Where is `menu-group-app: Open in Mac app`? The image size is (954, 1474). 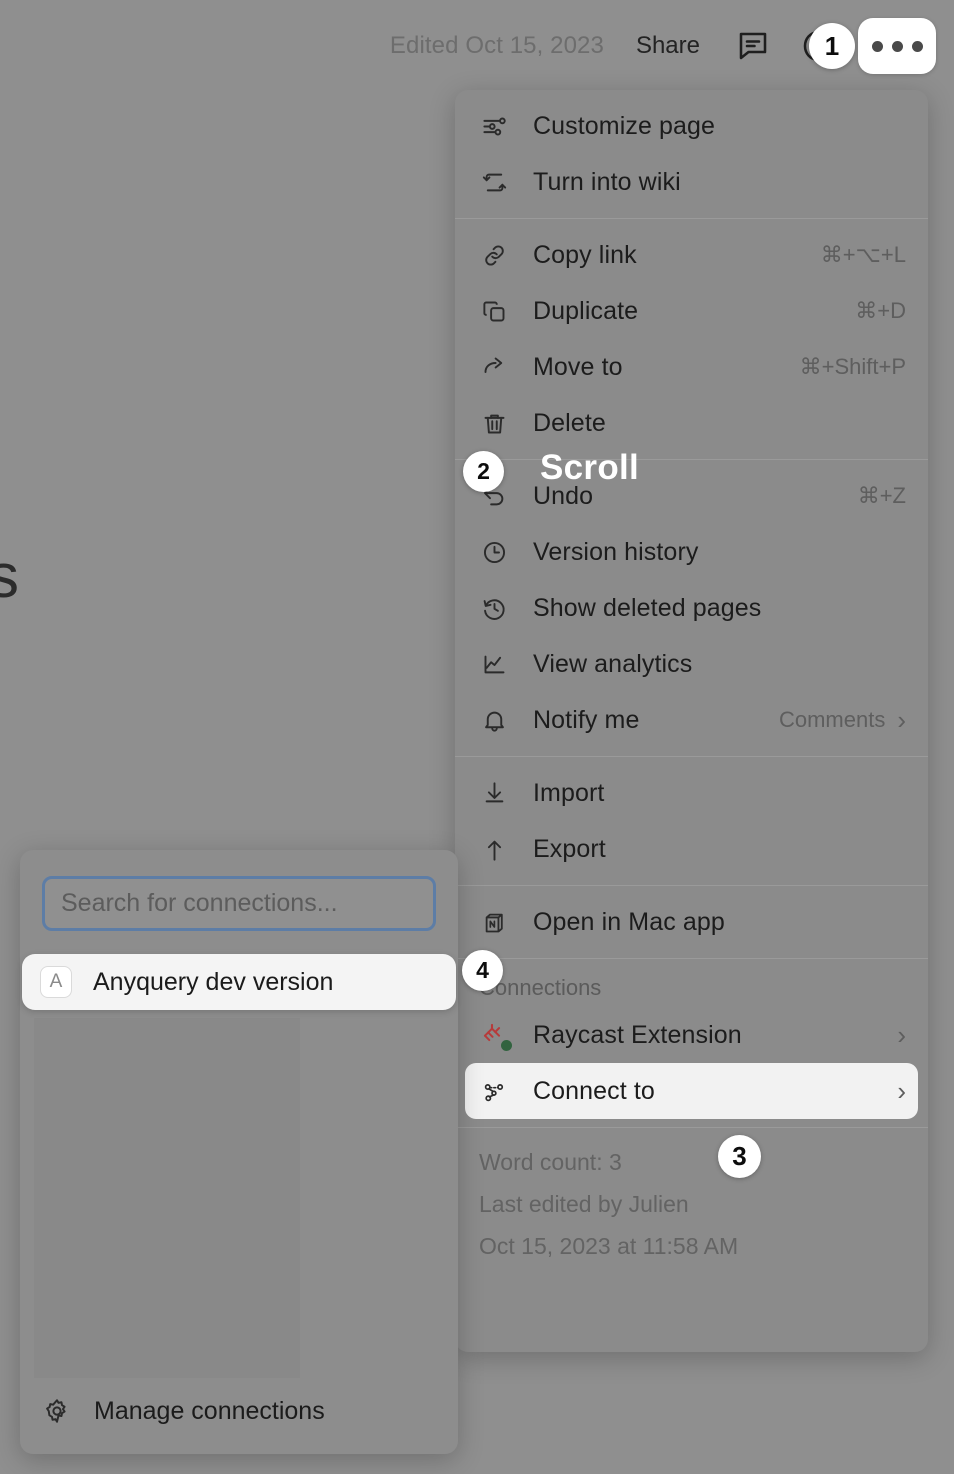 menu-group-app: Open in Mac app is located at coordinates (691, 922).